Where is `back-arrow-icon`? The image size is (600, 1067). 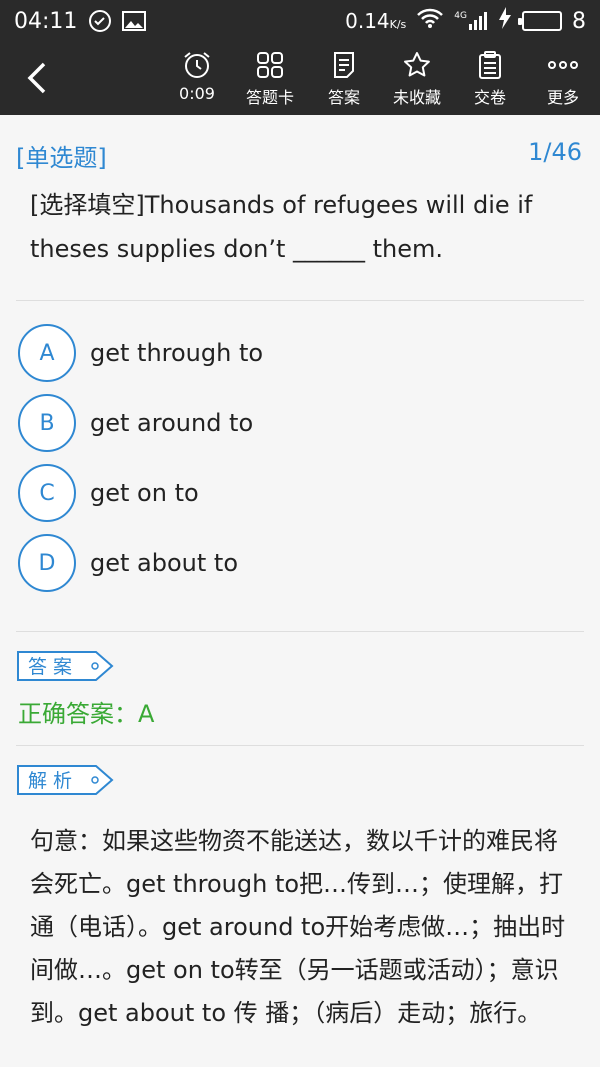
back-arrow-icon is located at coordinates (38, 78).